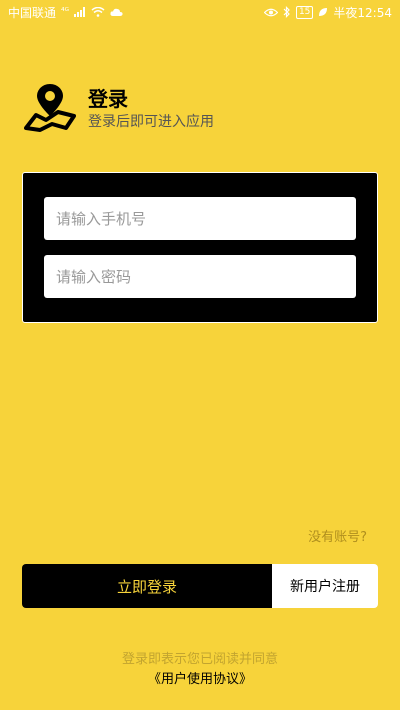  Describe the element at coordinates (98, 12) in the screenshot. I see `wifi-icon` at that location.